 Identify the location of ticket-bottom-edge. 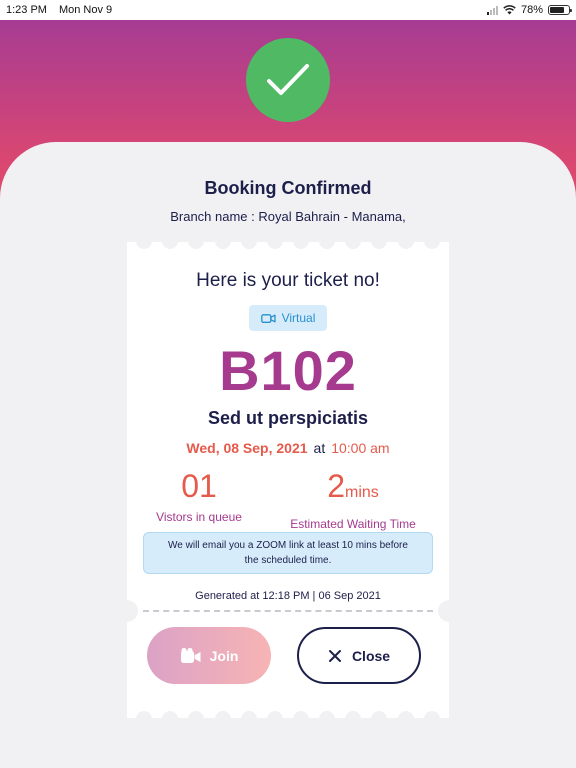
(288, 719).